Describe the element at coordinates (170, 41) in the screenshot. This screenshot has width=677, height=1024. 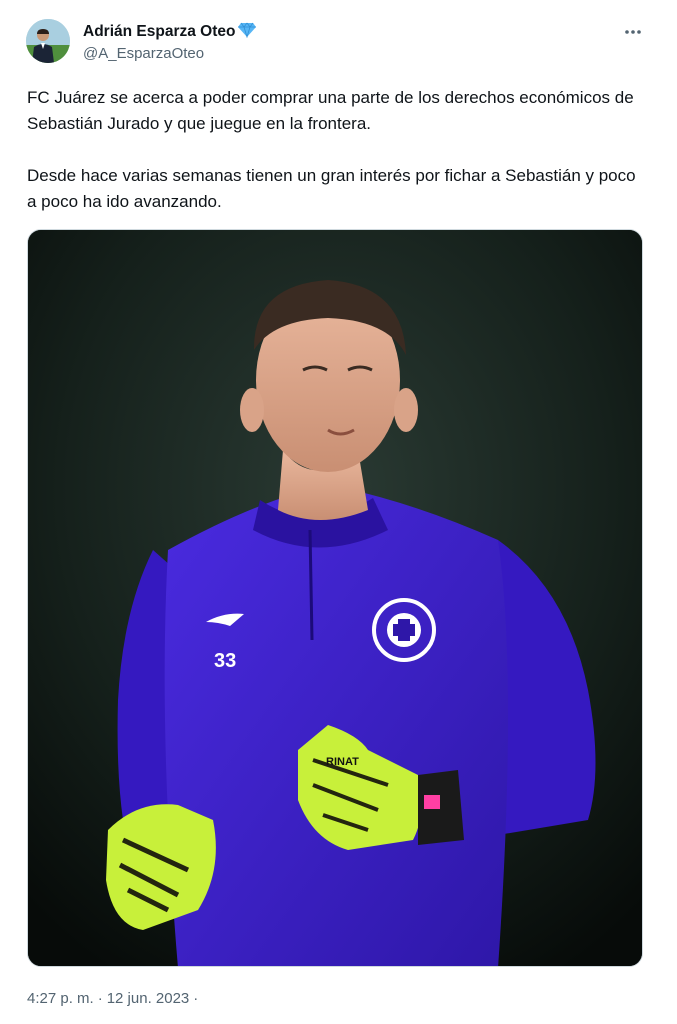
I see `author-info: Adrián Esparza Oteo @A_EsparzaOteo` at that location.